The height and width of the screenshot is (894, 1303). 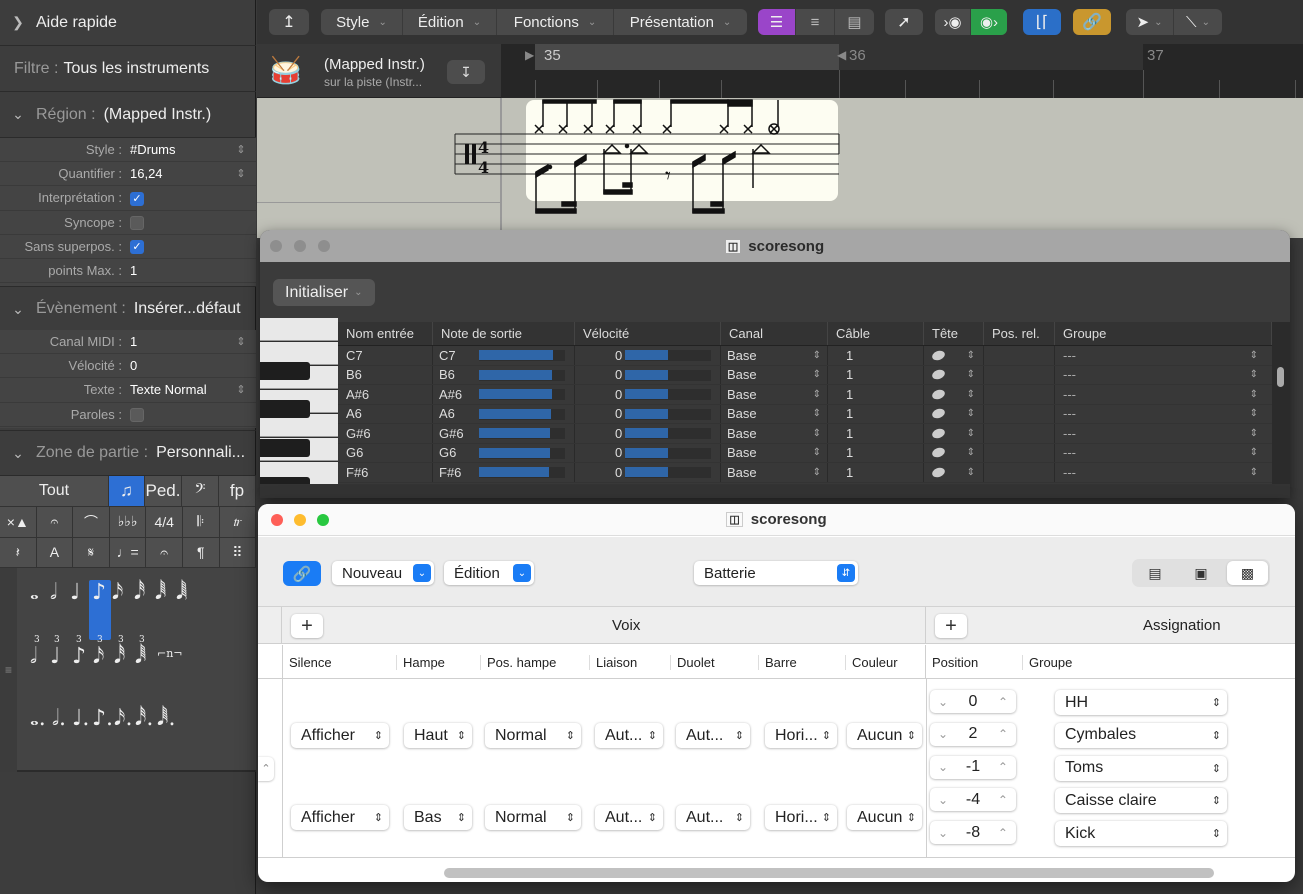 I want to click on stem-popup: Haut ⇕, so click(x=438, y=735).